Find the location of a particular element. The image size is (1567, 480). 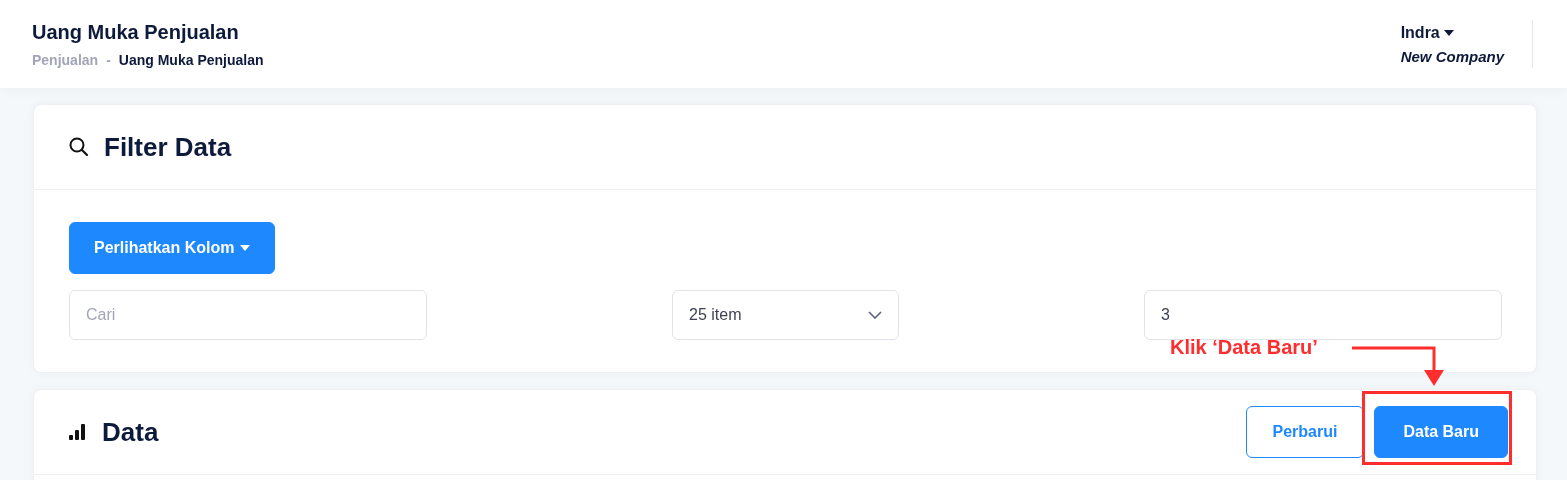

search-field: Cari is located at coordinates (248, 315).